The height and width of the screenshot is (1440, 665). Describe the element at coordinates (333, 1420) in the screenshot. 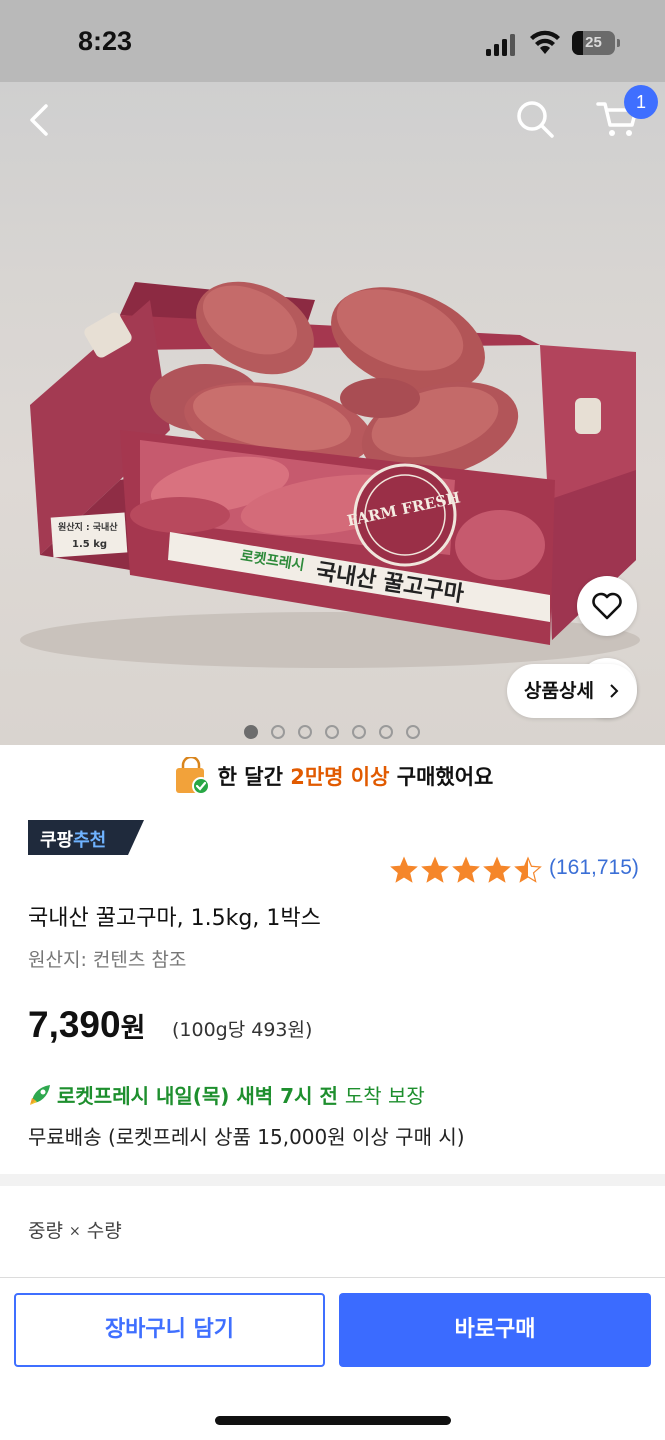

I see `home-indicator` at that location.